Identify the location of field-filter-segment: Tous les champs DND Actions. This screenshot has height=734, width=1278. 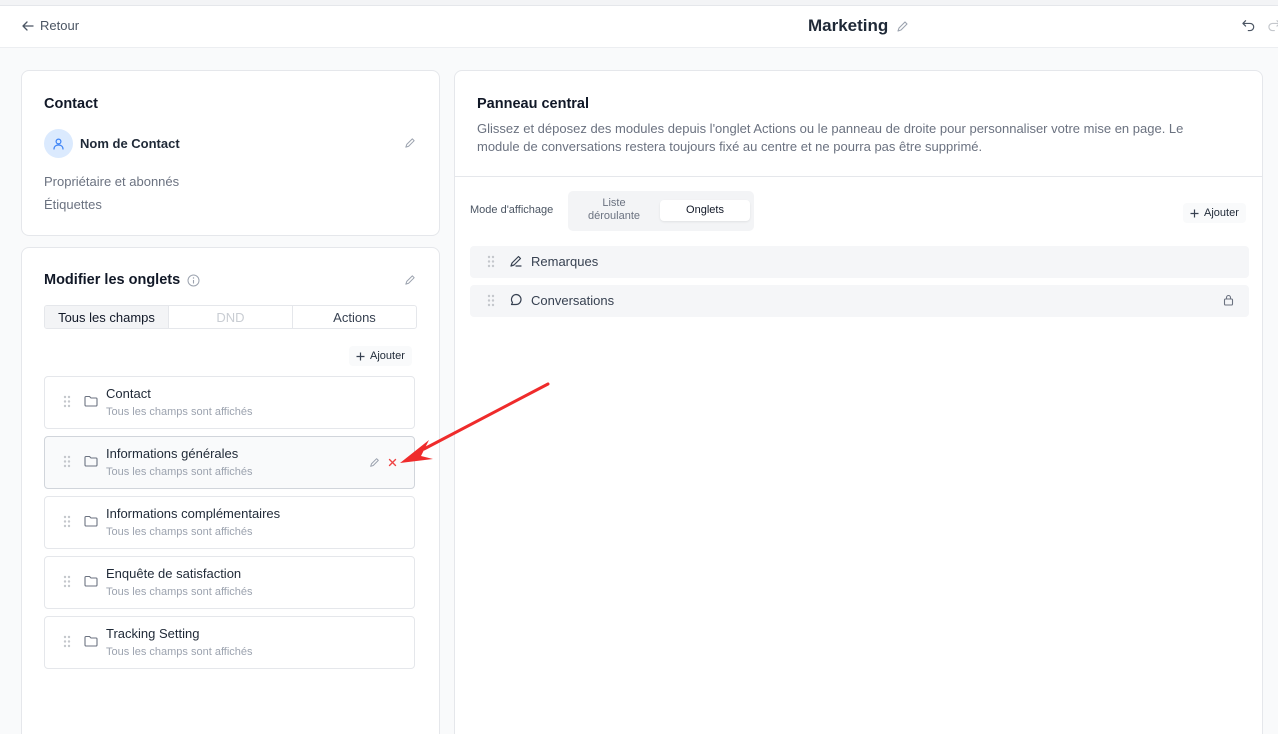
(230, 317).